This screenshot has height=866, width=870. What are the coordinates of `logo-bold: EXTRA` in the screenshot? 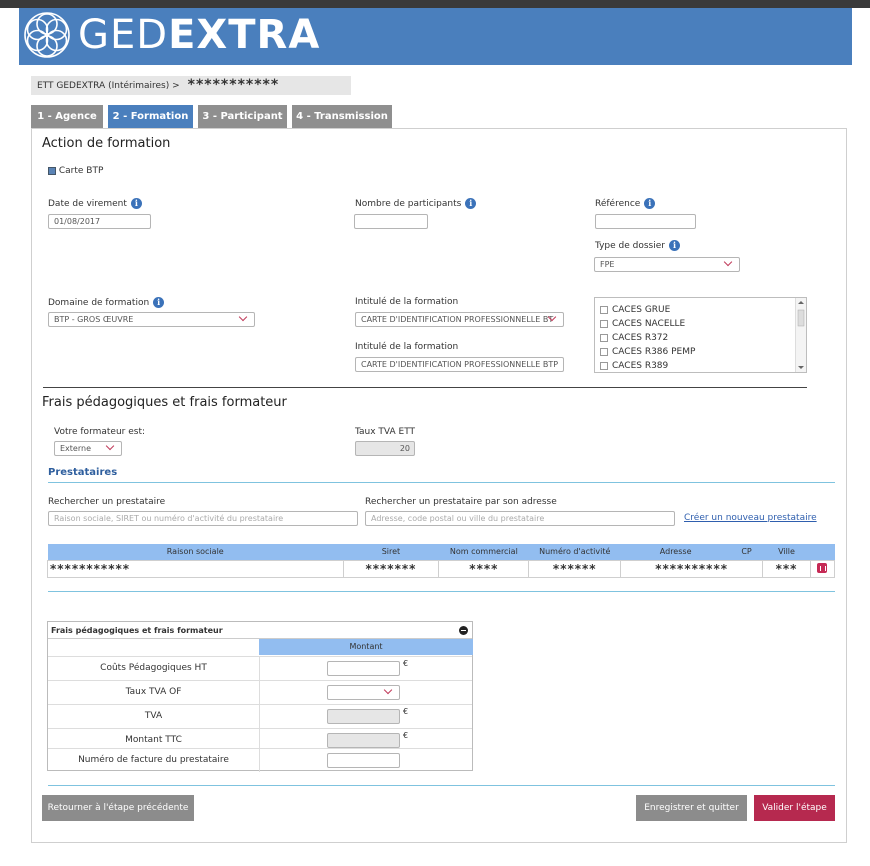 It's located at (244, 35).